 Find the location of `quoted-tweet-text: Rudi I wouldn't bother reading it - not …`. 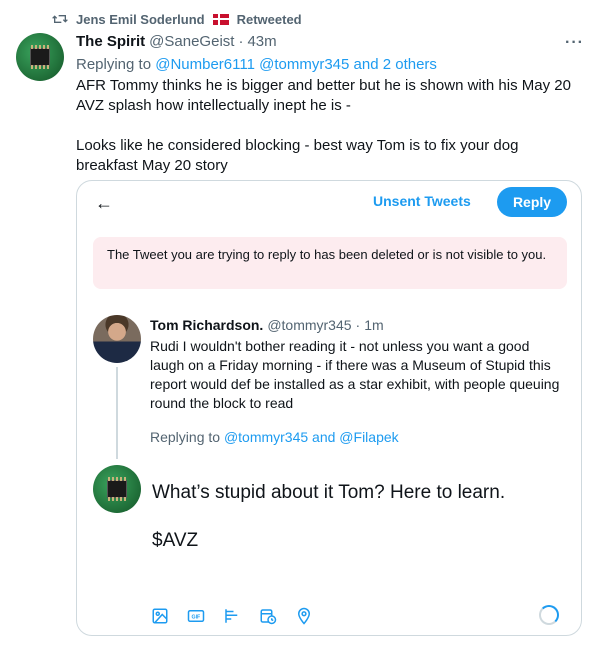

quoted-tweet-text: Rudi I wouldn't bother reading it - not … is located at coordinates (355, 374).